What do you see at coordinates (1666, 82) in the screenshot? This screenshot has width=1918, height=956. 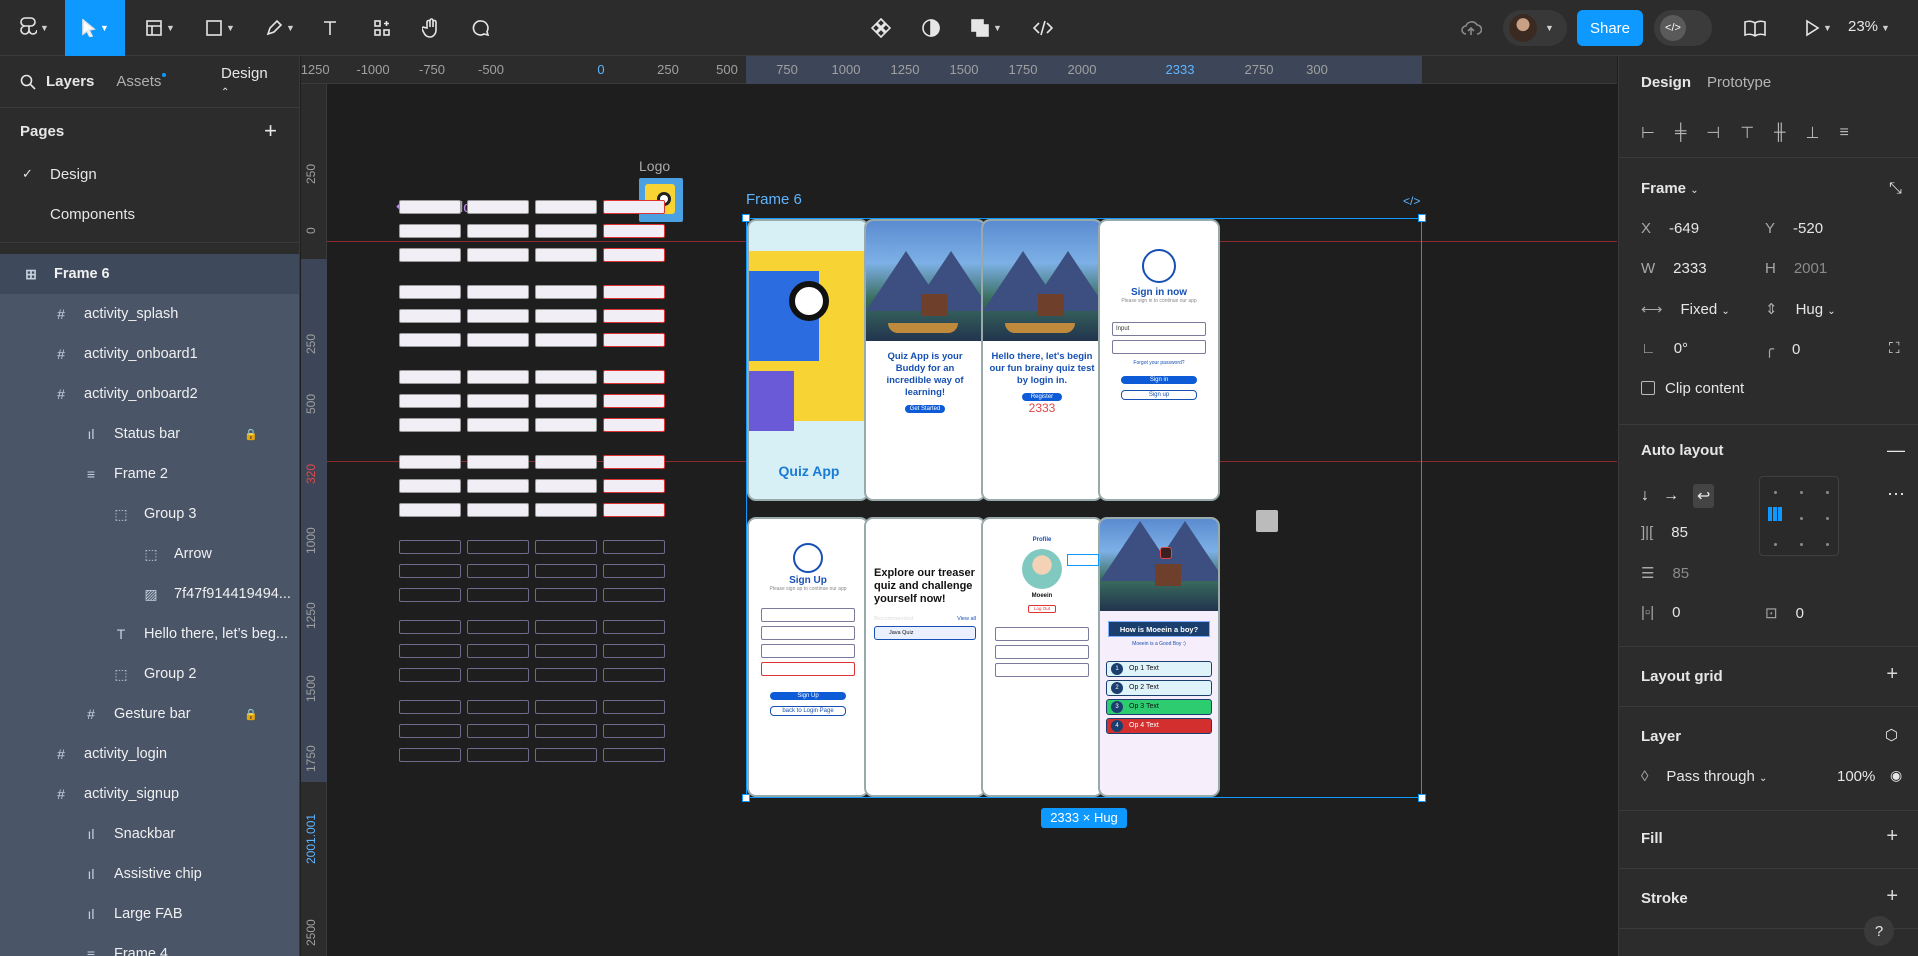 I see `tab-design: Design` at bounding box center [1666, 82].